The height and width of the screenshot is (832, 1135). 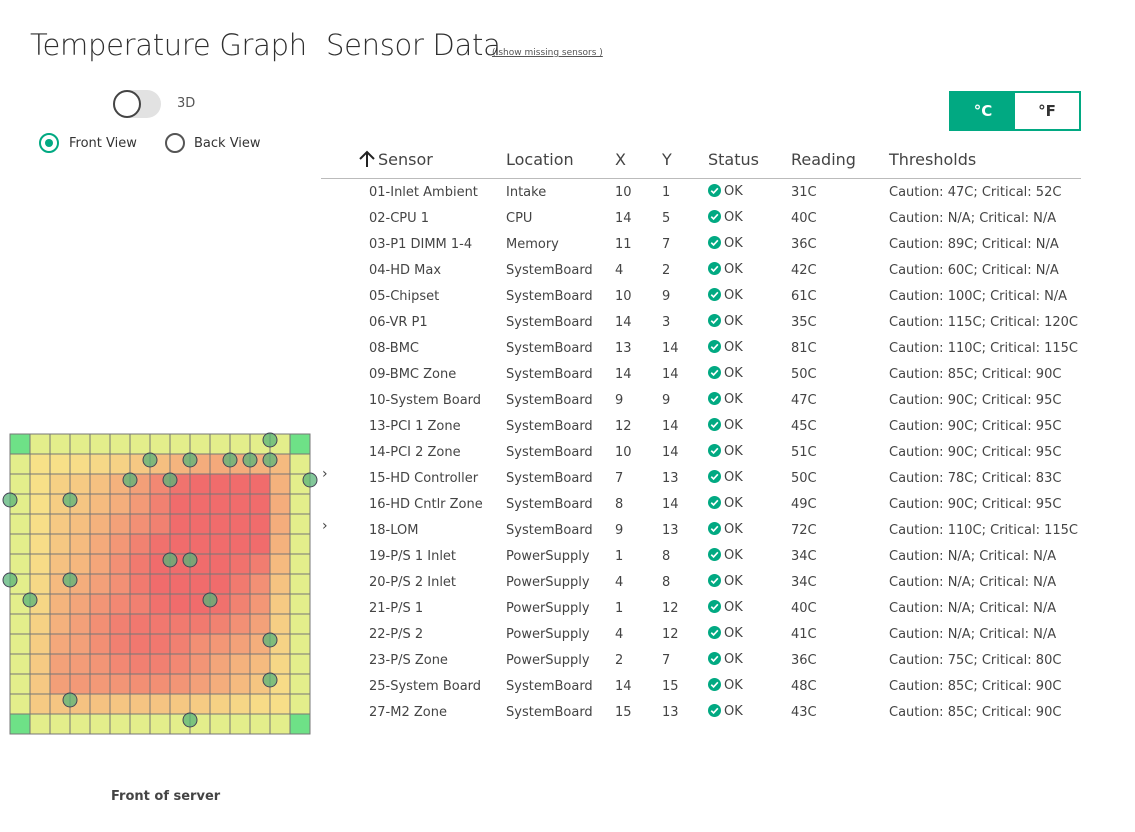 What do you see at coordinates (623, 296) in the screenshot?
I see `cell-x-coordinate: 10` at bounding box center [623, 296].